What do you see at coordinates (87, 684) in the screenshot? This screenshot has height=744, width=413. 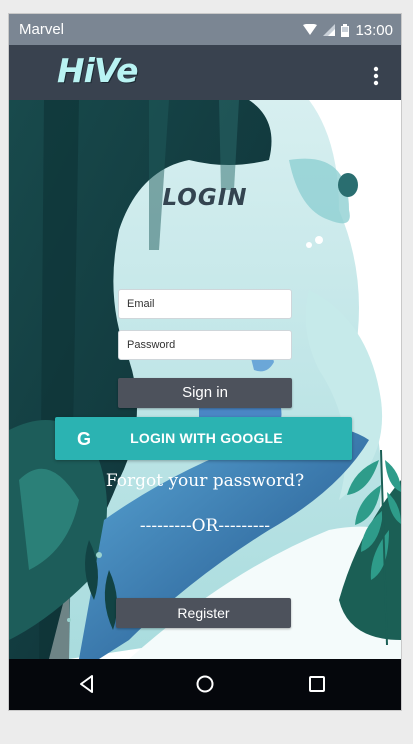 I see `back-icon` at bounding box center [87, 684].